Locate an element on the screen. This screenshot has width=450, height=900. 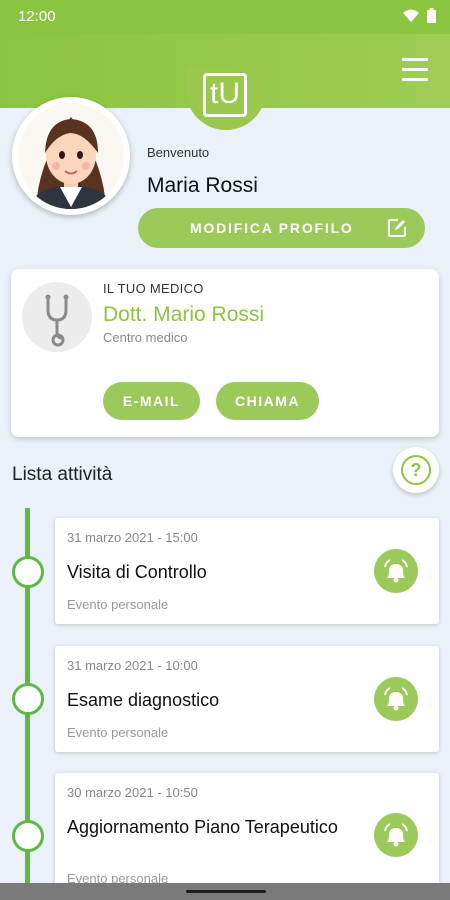
email-button: E-MAIL is located at coordinates (151, 401).